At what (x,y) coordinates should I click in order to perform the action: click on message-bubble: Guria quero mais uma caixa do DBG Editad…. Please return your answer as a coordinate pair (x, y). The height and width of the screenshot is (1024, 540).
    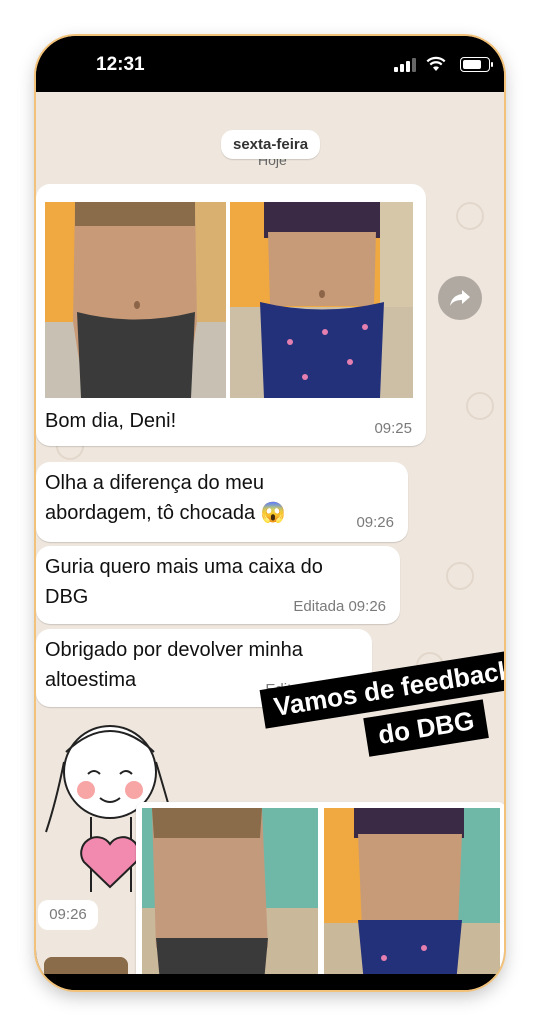
    Looking at the image, I should click on (218, 585).